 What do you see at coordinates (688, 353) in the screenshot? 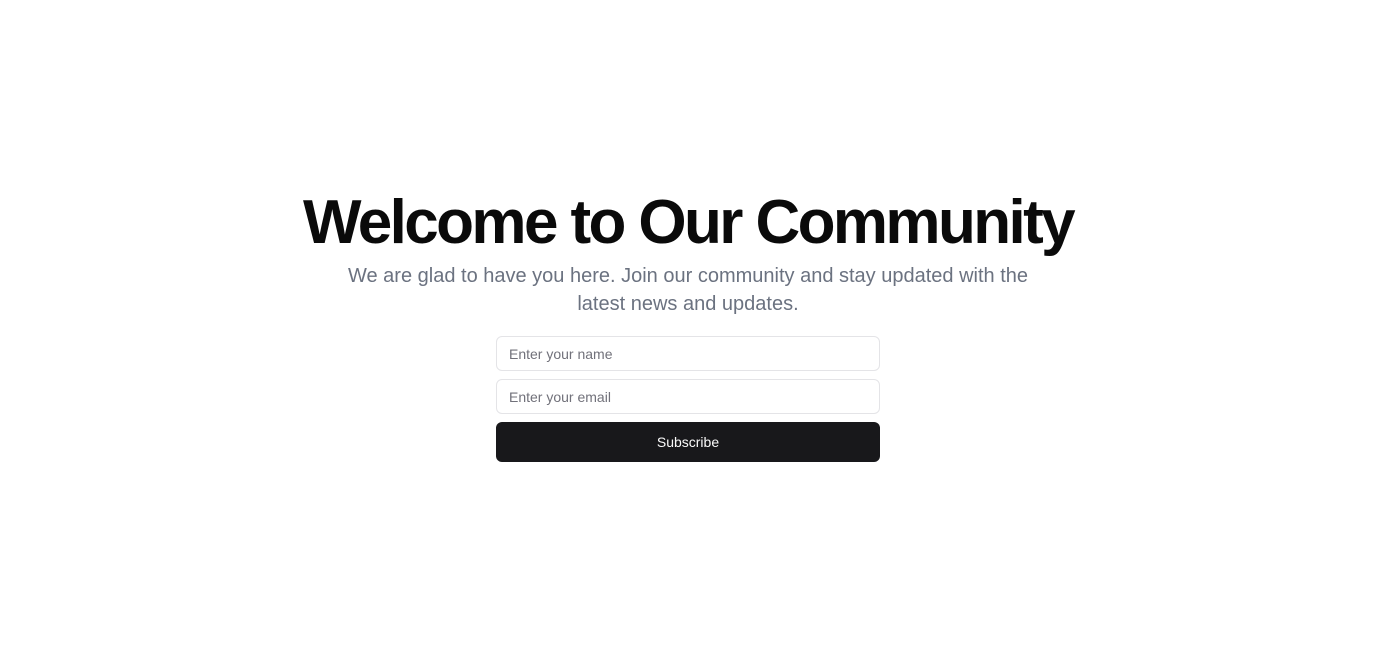
I see `name-input` at bounding box center [688, 353].